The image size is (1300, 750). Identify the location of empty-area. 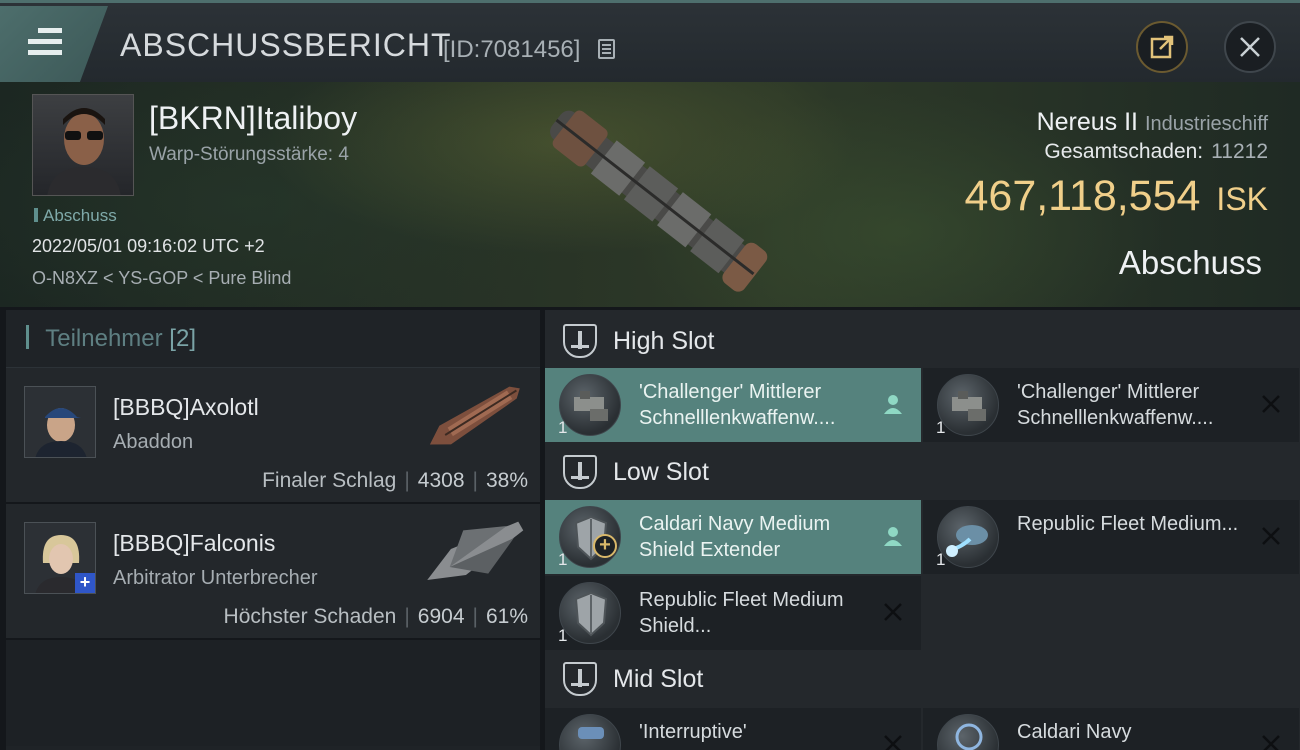
(273, 693).